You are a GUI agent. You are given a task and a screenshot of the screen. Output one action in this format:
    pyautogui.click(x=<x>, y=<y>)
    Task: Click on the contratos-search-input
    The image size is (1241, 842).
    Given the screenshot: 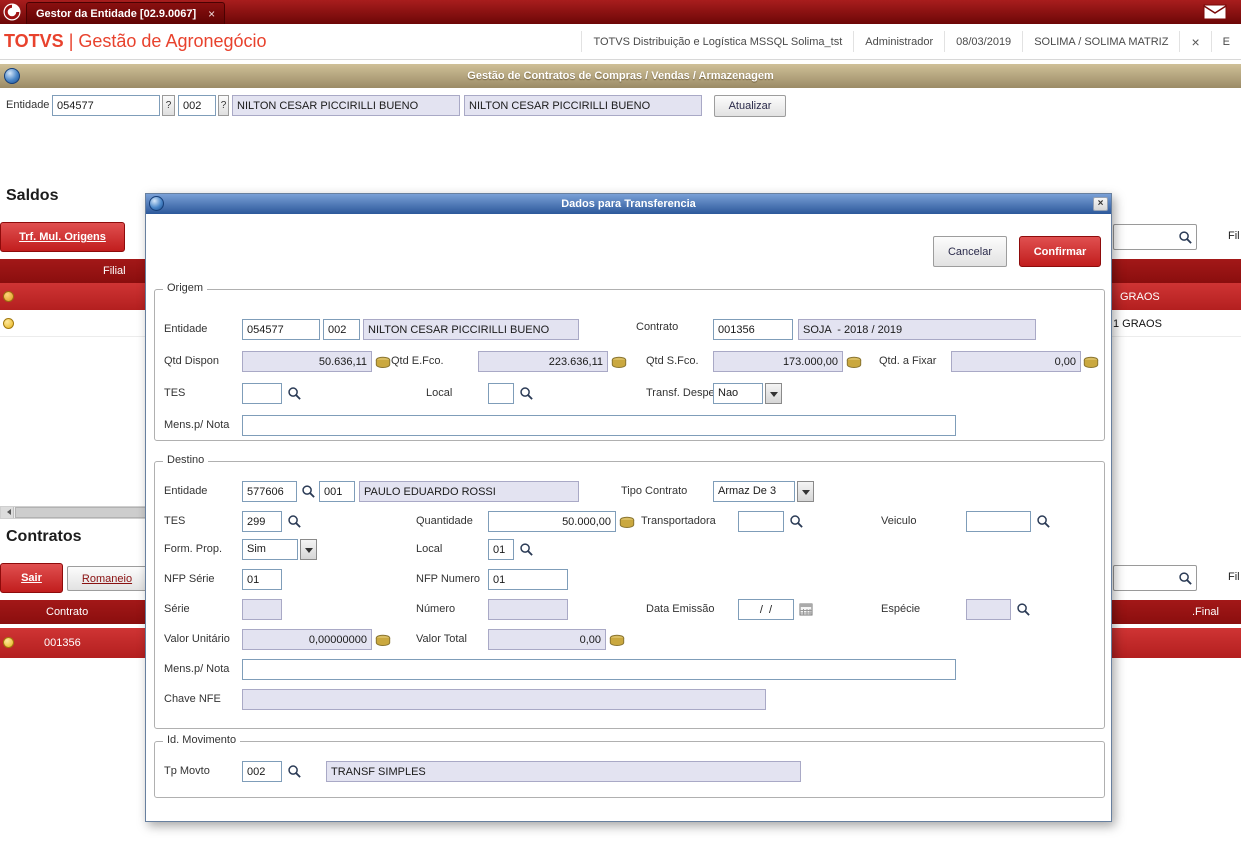 What is the action you would take?
    pyautogui.click(x=1147, y=578)
    